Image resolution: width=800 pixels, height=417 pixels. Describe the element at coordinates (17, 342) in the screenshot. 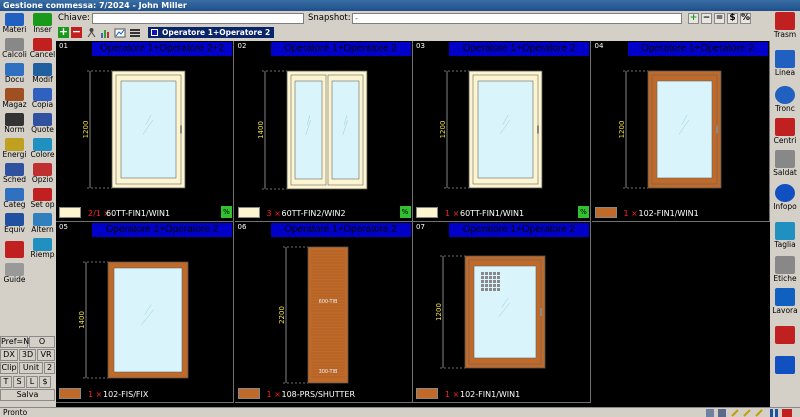

I see `left-mini-0: Pref=No` at that location.